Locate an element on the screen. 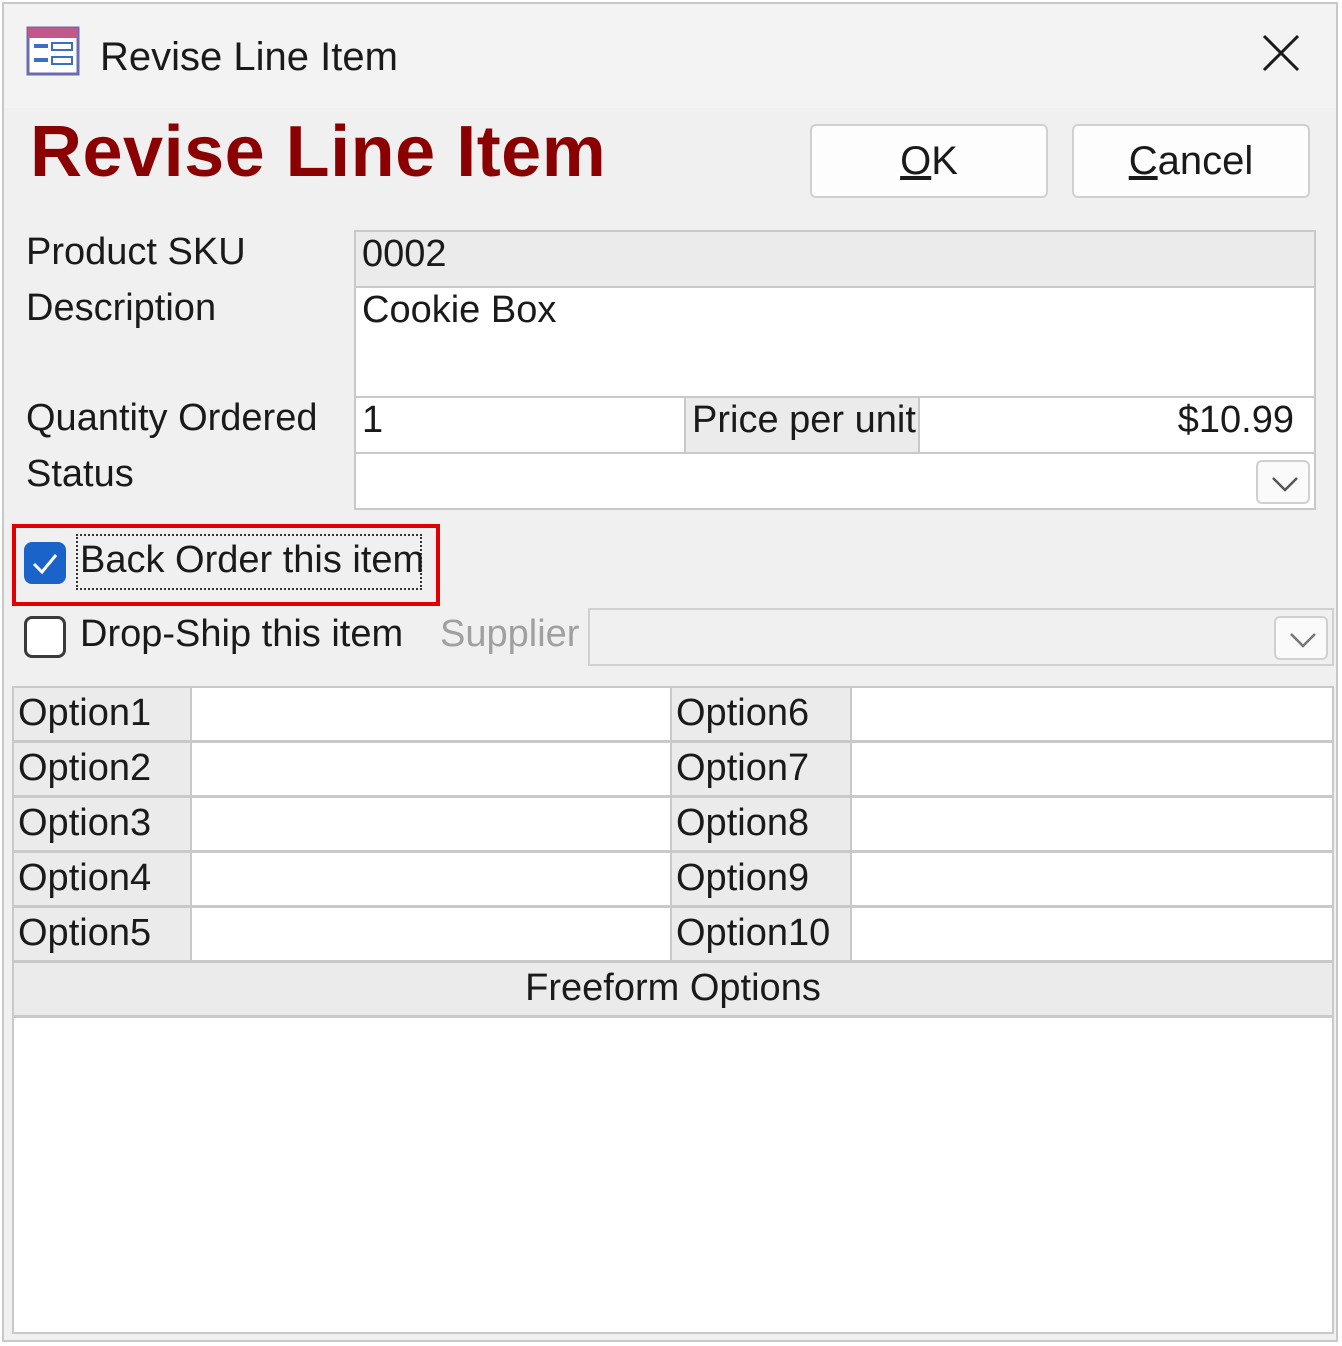 The width and height of the screenshot is (1342, 1346). option-label: Option4 is located at coordinates (102, 879).